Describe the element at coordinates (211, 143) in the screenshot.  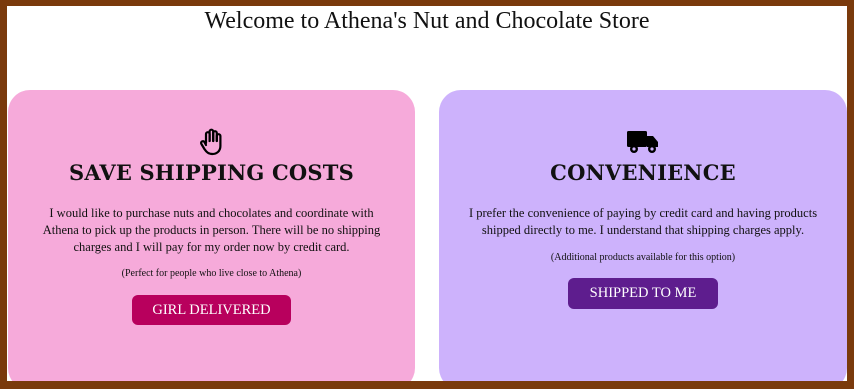
I see `hand-icon` at that location.